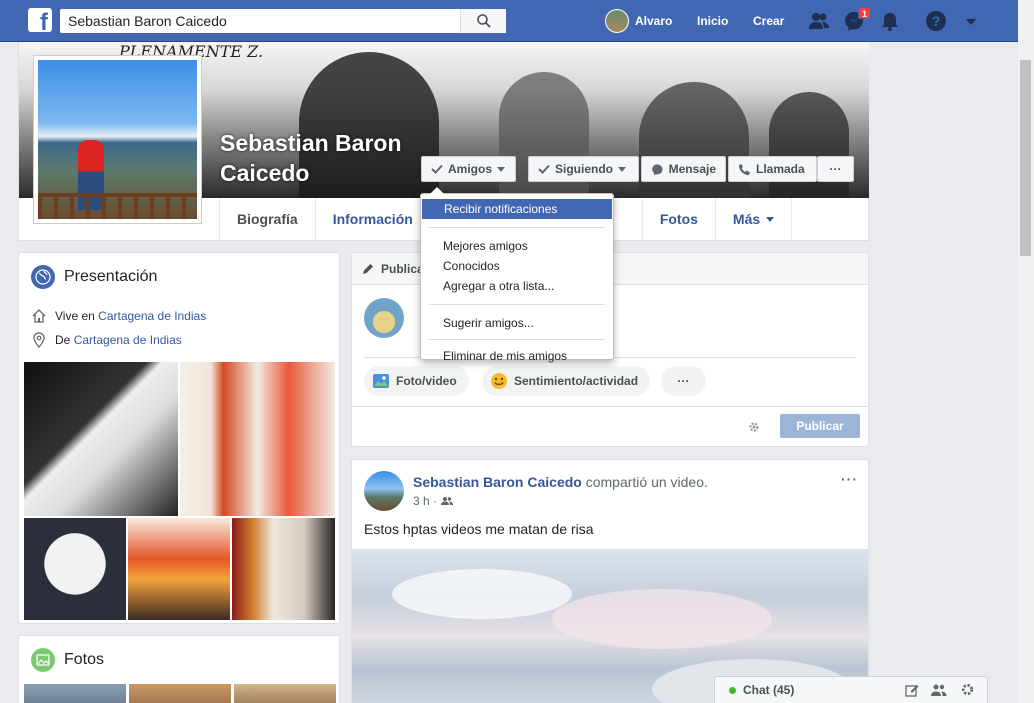 This screenshot has width=1034, height=703. Describe the element at coordinates (402, 269) in the screenshot. I see `composer-tab-publish: Publica` at that location.